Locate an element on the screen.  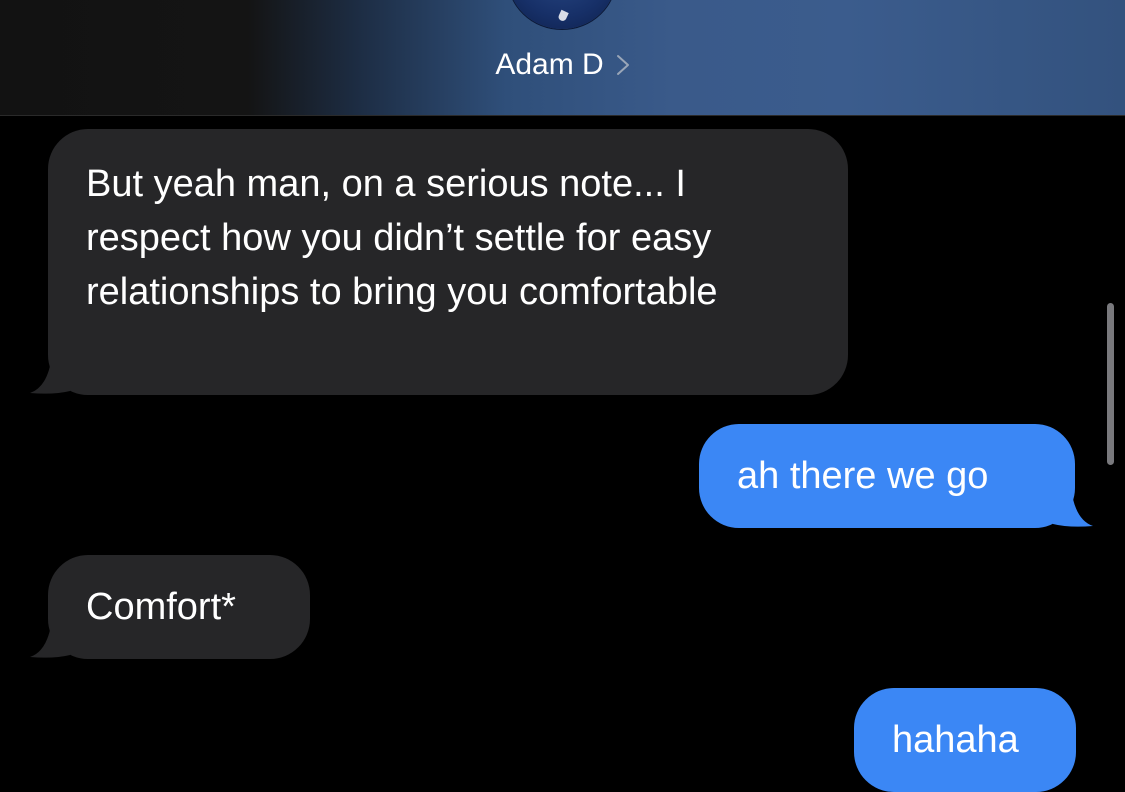
conversation-header: Adam D is located at coordinates (562, 58).